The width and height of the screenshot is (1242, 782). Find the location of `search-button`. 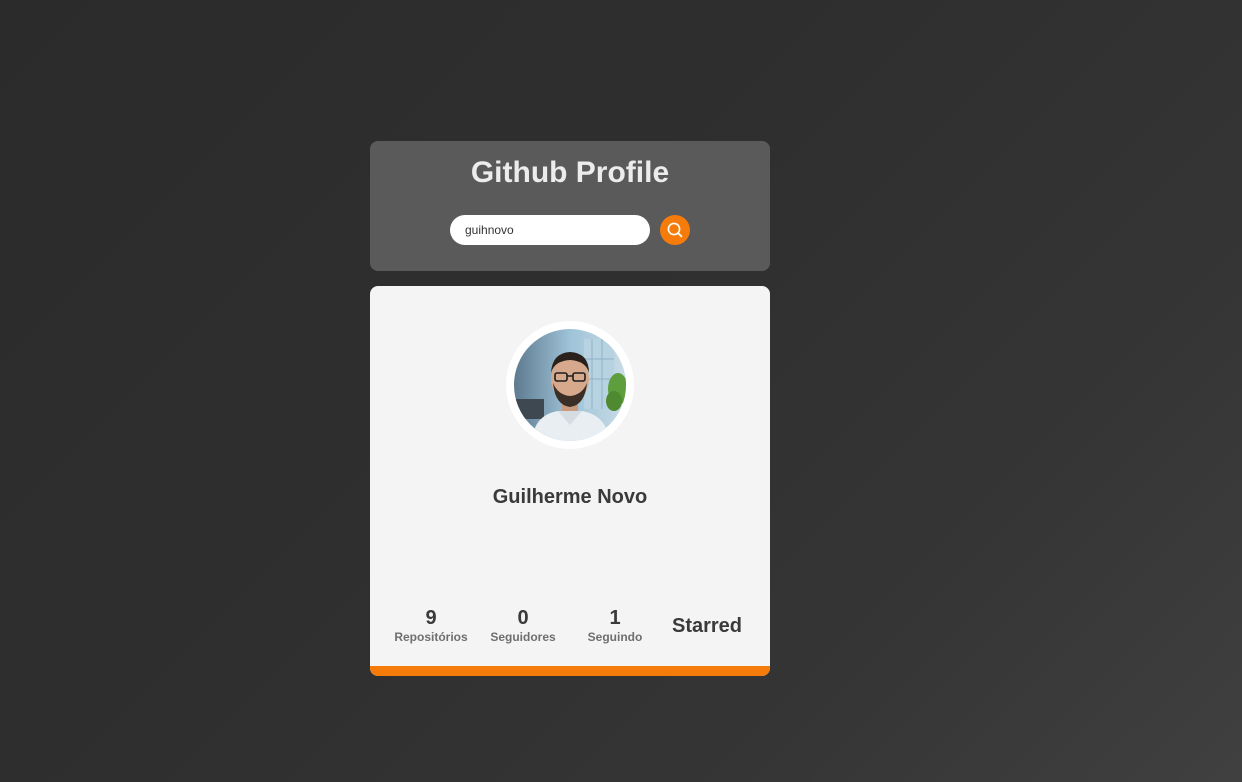

search-button is located at coordinates (675, 230).